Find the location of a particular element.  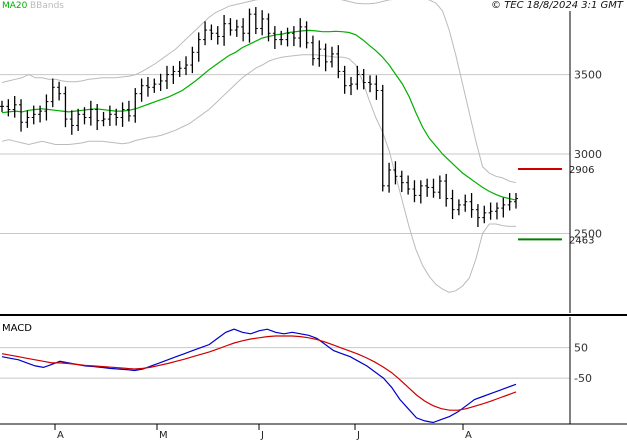

legend-ma20: MA20 is located at coordinates (15, 6).